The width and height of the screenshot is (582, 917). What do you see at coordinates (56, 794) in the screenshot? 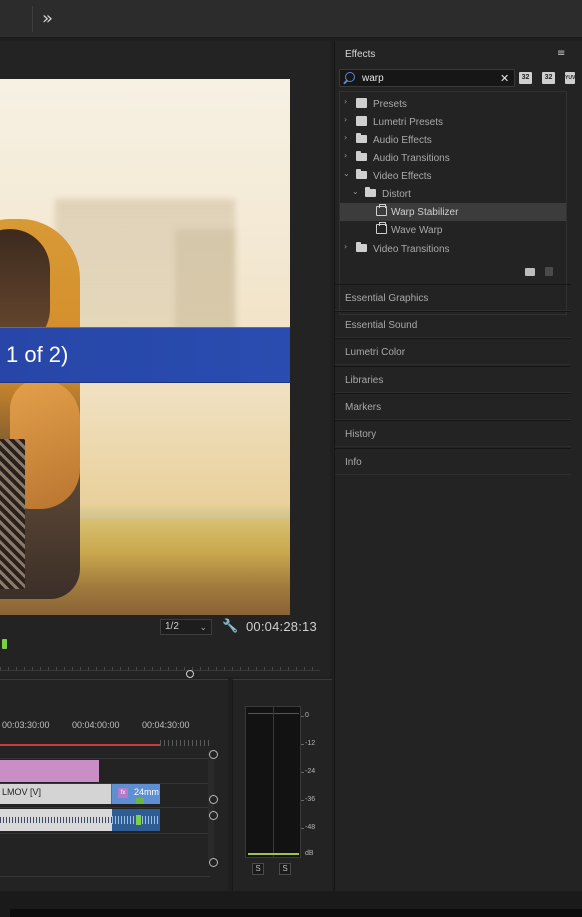
I see `clip-video: LMOV [V]` at bounding box center [56, 794].